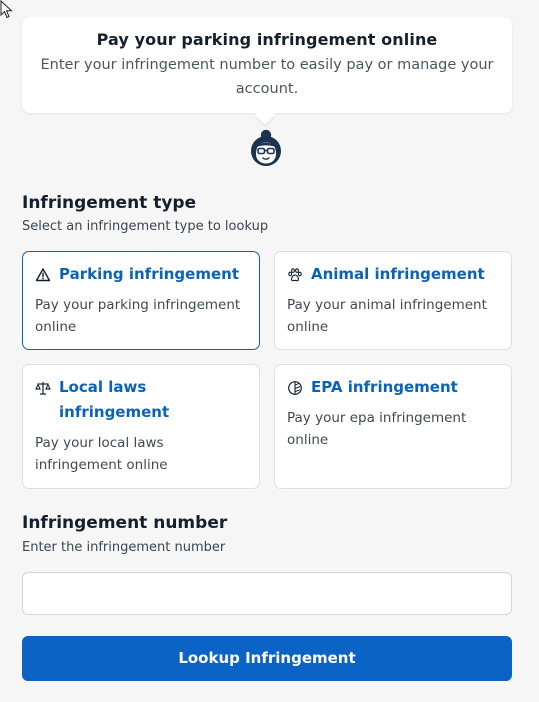 The height and width of the screenshot is (702, 539). I want to click on infringement-type-heading: Infringement type, so click(109, 203).